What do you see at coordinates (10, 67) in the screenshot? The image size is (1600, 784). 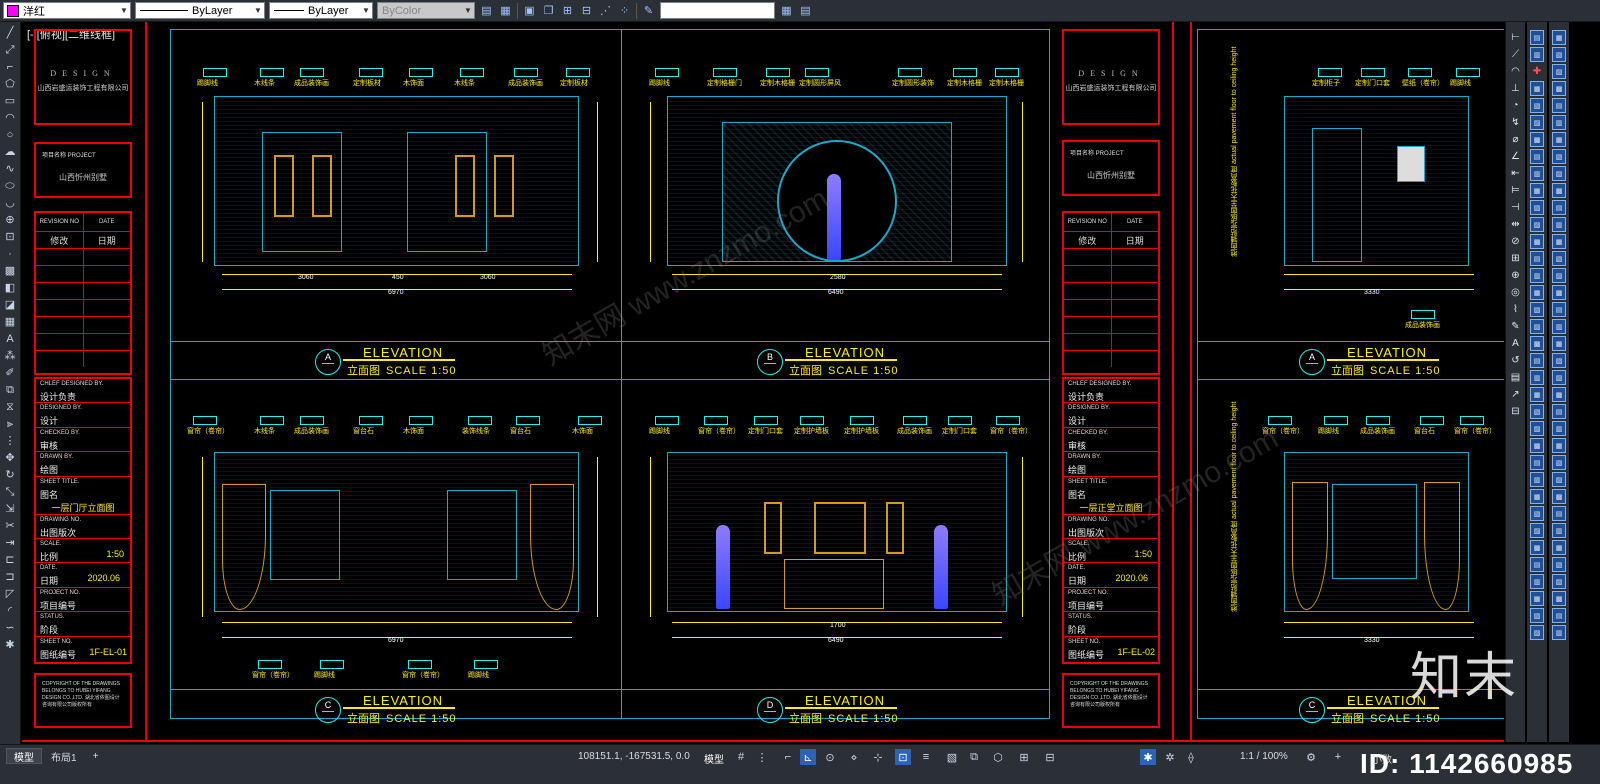 I see `polyline-icon: ⌐` at bounding box center [10, 67].